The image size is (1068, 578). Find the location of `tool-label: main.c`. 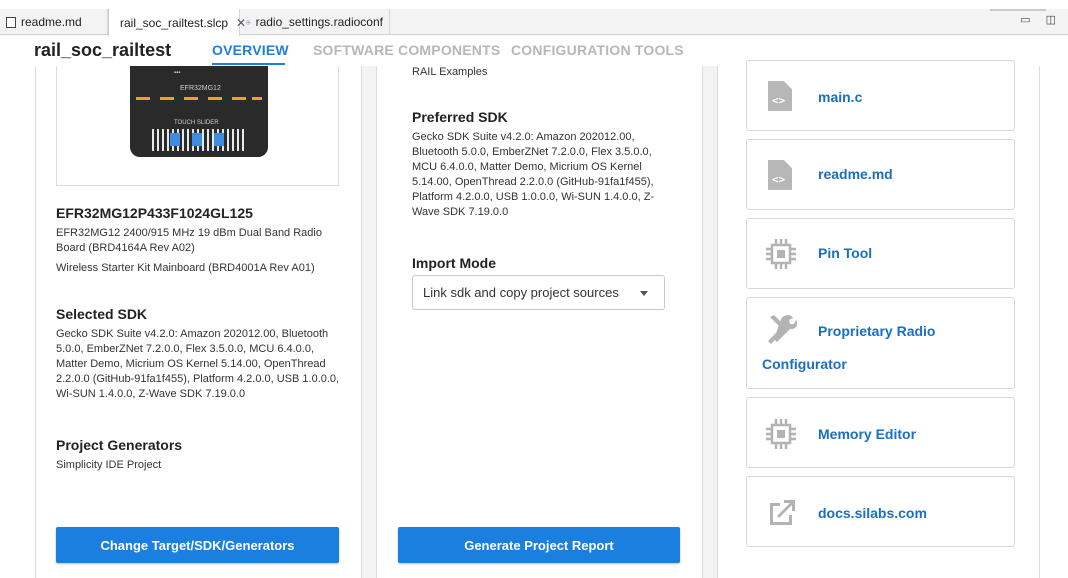

tool-label: main.c is located at coordinates (840, 97).